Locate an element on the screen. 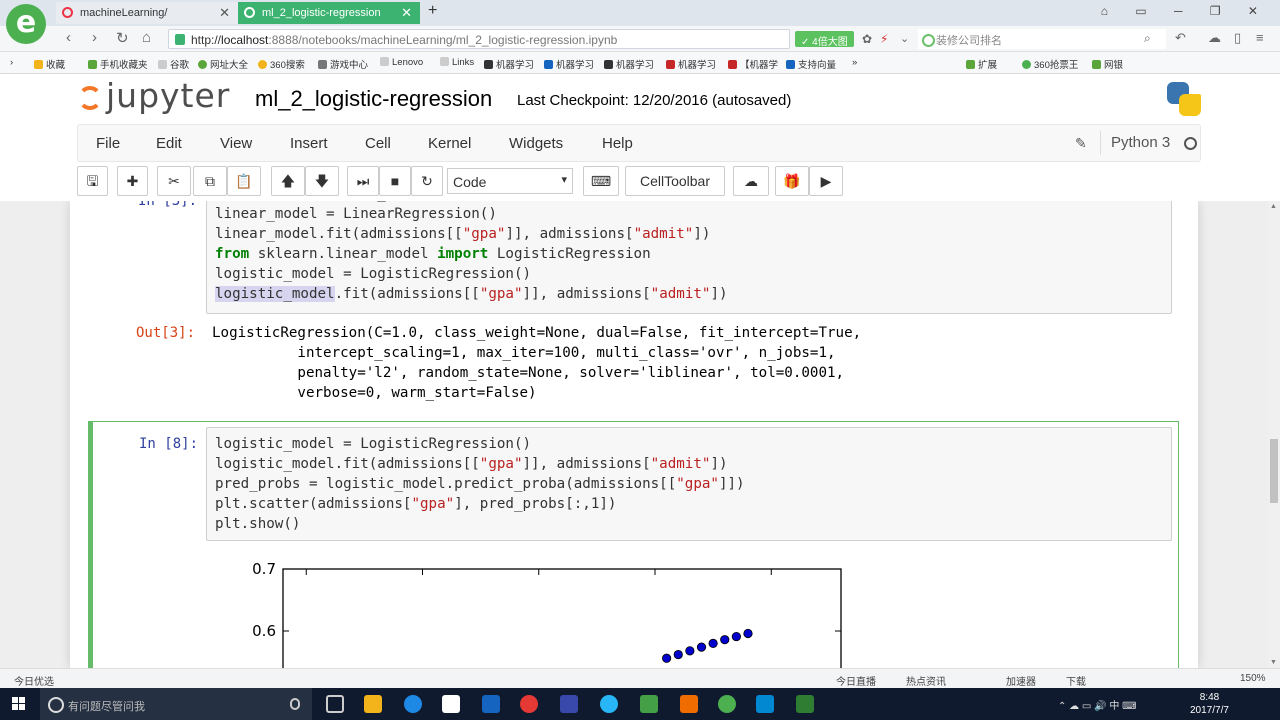 The image size is (1280, 720). system-tray: ⌃ ☁ ▭ 🔊 中 ⌨ is located at coordinates (1097, 704).